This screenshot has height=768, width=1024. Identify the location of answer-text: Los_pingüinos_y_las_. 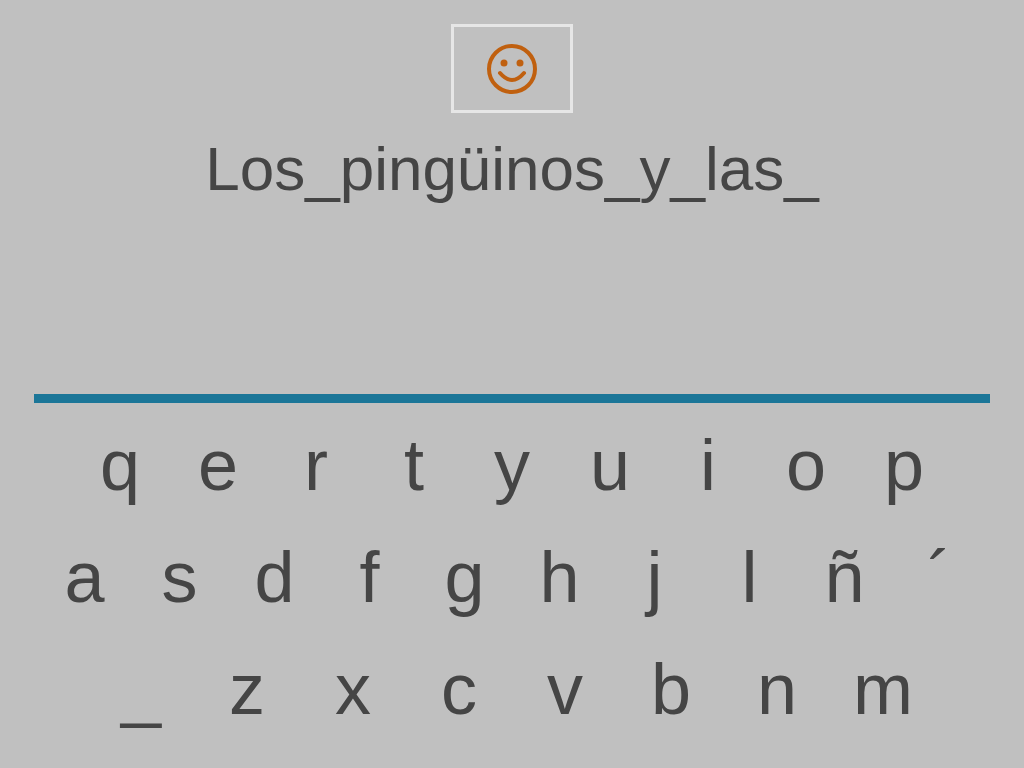
(512, 169).